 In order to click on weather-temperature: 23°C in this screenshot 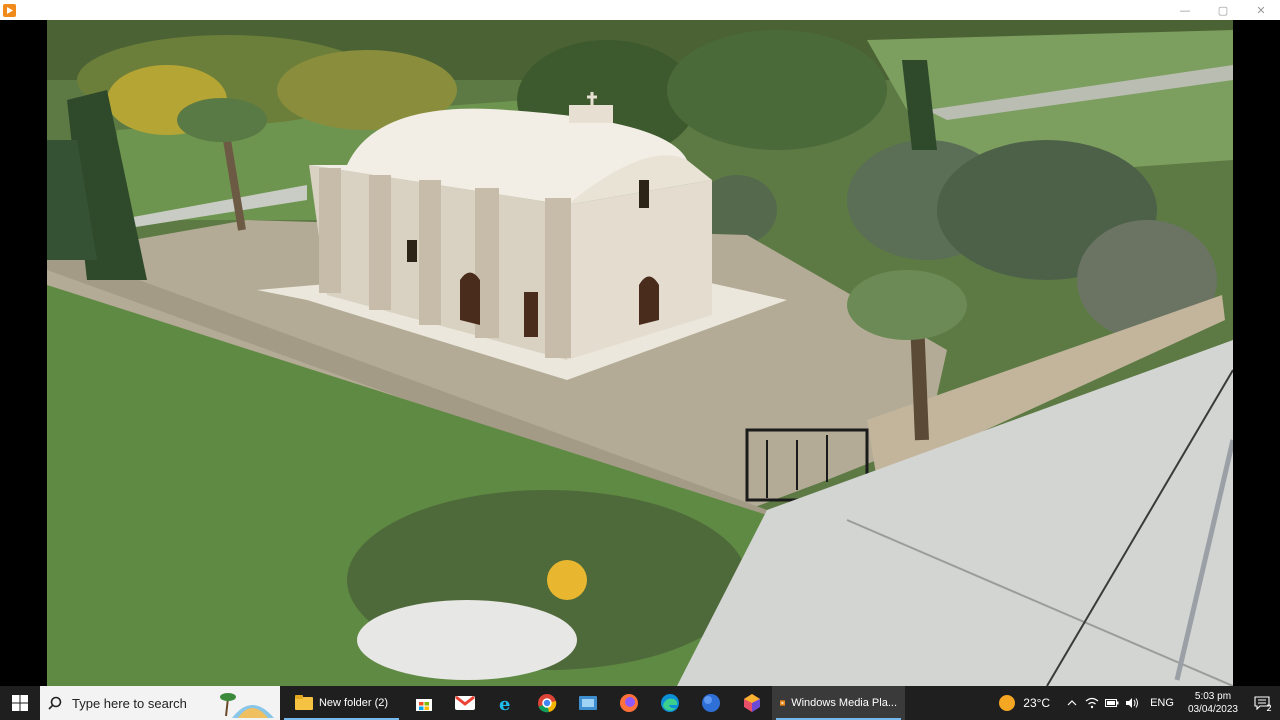, I will do `click(1037, 703)`.